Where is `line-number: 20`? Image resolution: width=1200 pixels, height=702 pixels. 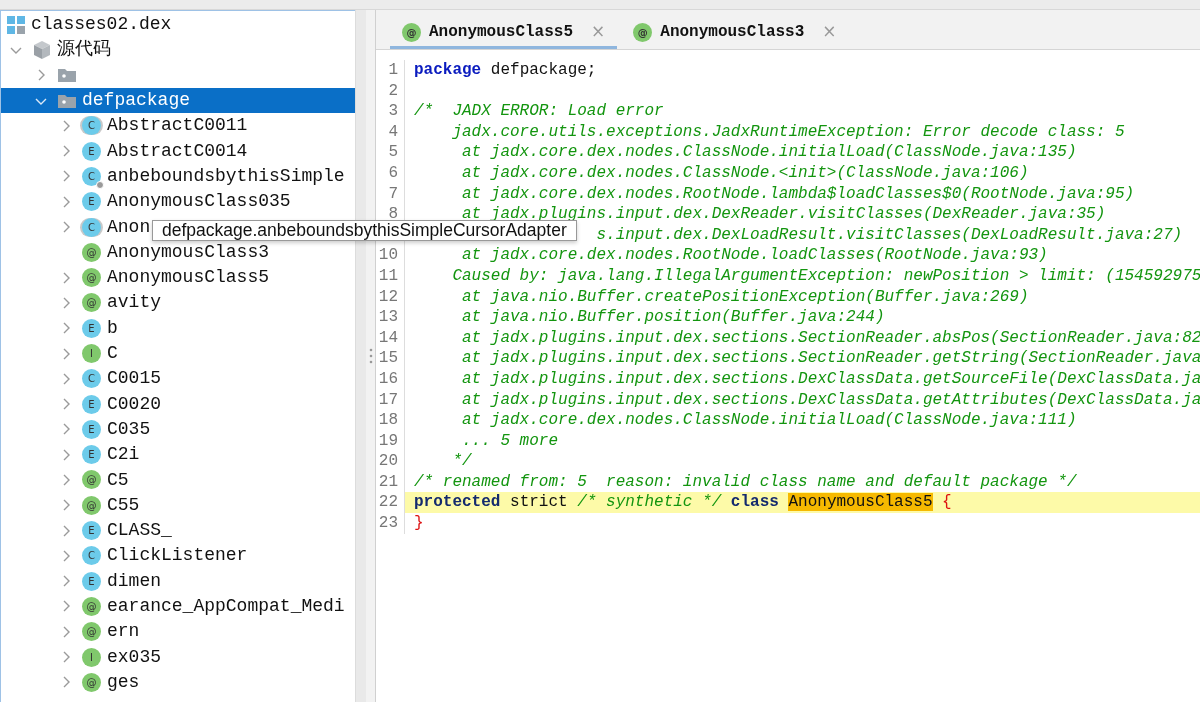
line-number: 20 is located at coordinates (390, 461).